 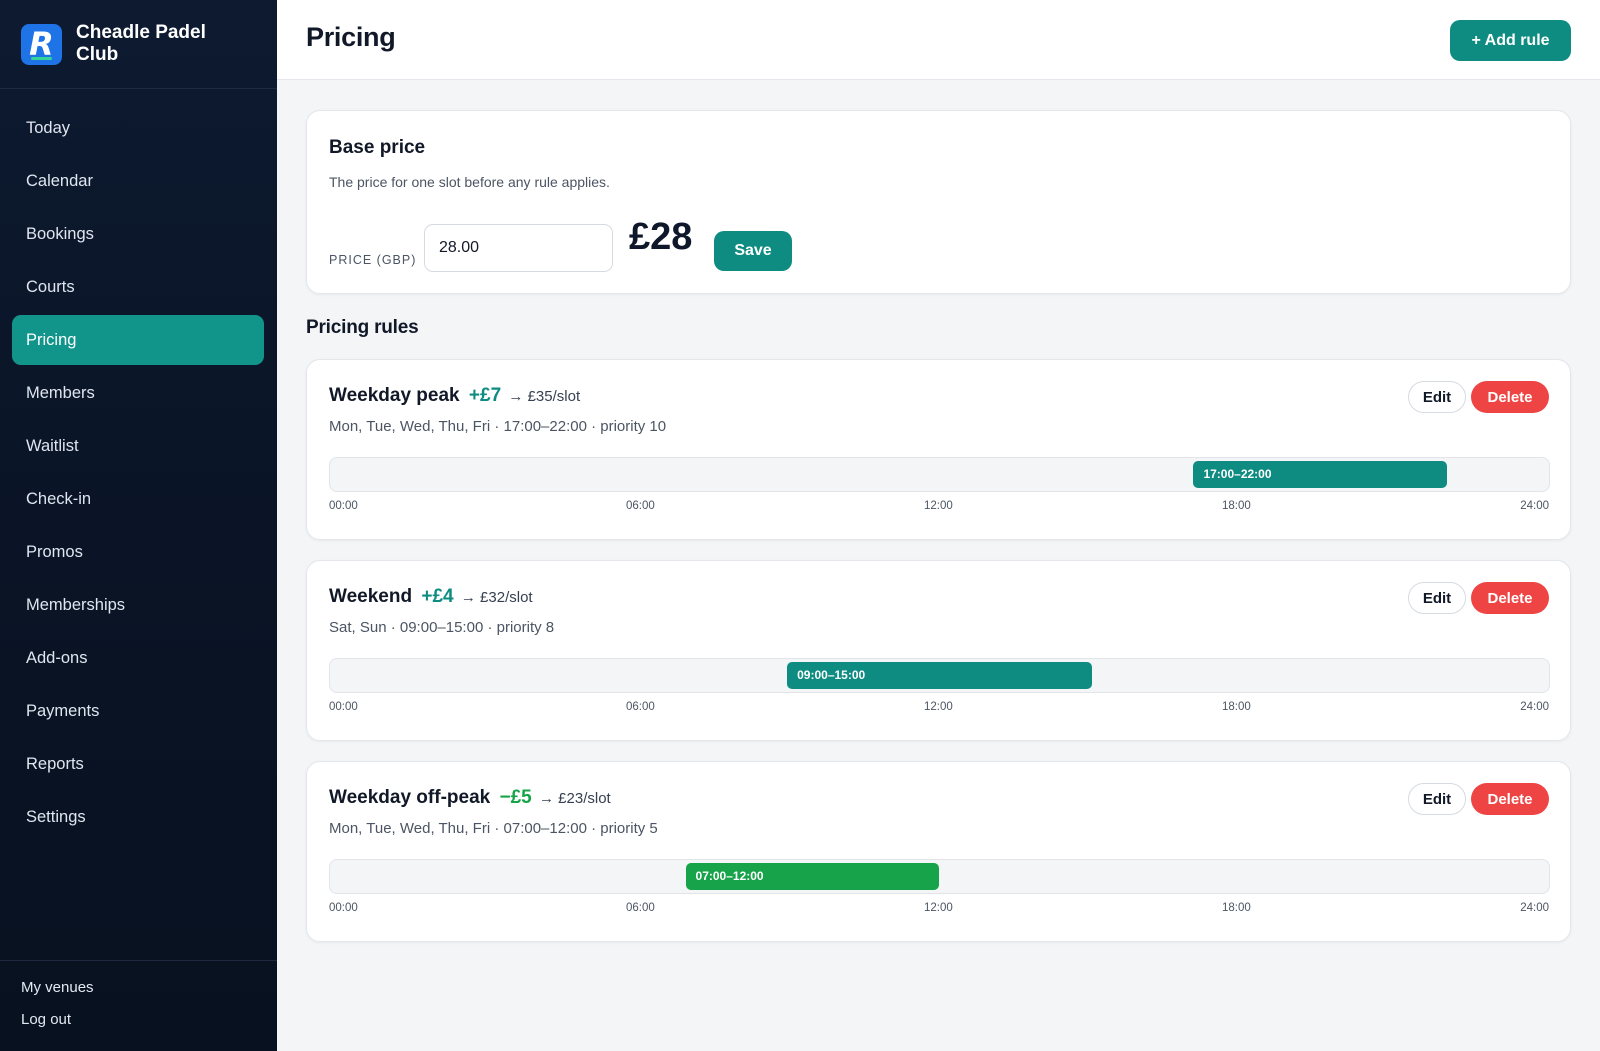 I want to click on rule-delta: −£5, so click(x=515, y=797).